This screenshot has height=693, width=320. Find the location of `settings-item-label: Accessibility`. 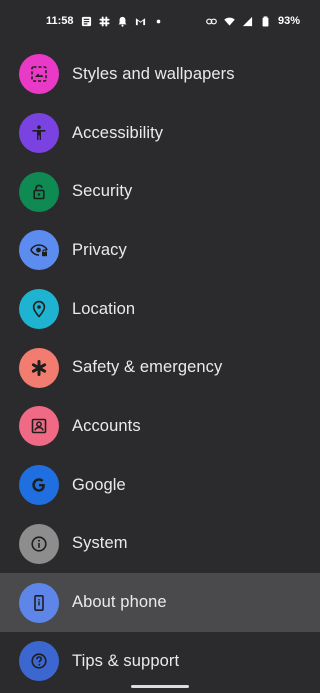

settings-item-label: Accessibility is located at coordinates (118, 132).